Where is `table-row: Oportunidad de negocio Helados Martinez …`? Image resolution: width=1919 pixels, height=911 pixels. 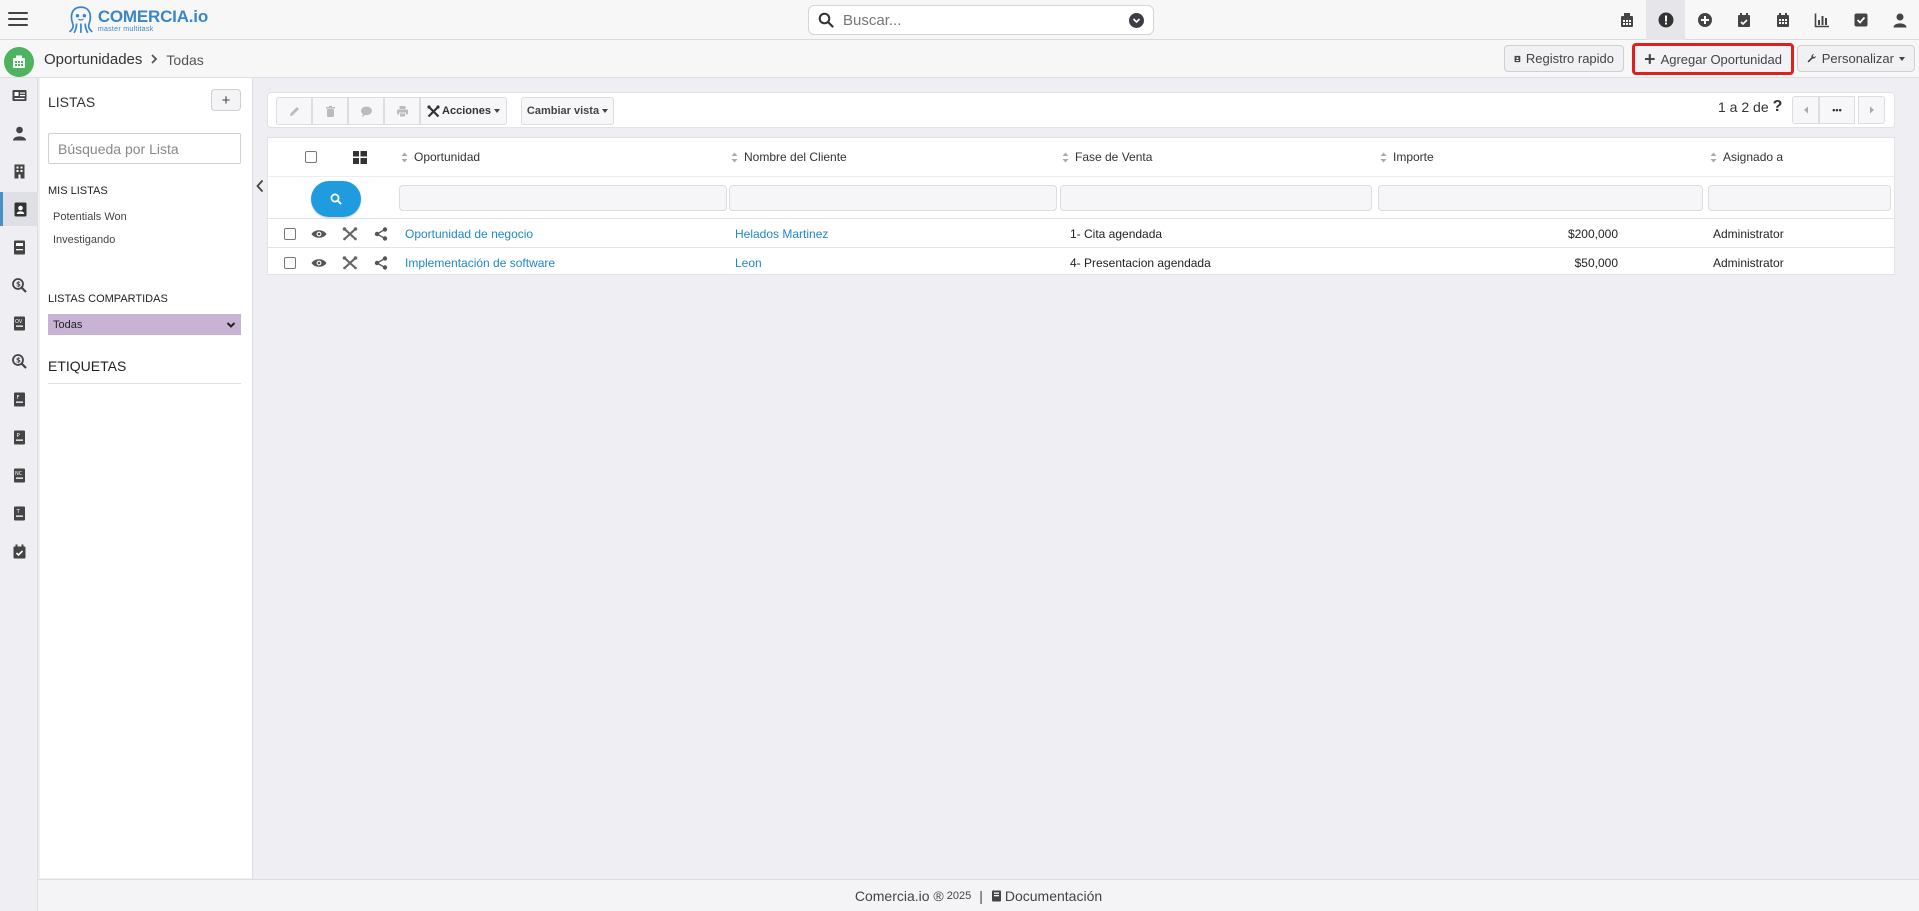
table-row: Oportunidad de negocio Helados Martinez … is located at coordinates (1081, 233).